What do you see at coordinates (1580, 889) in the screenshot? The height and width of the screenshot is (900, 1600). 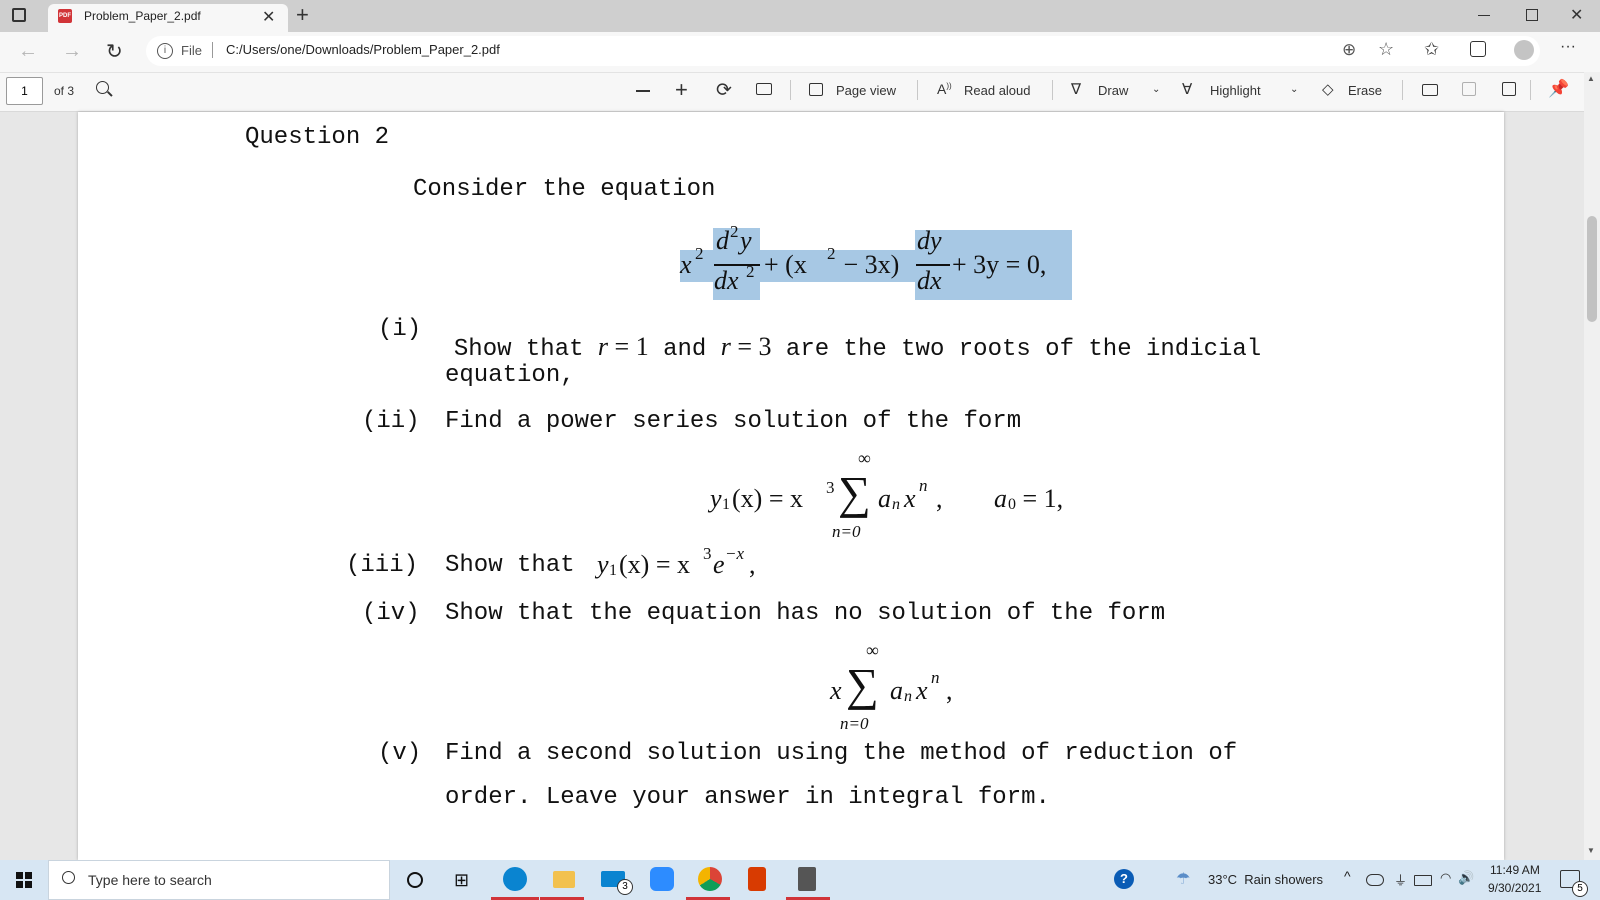 I see `notification-badge: 5` at bounding box center [1580, 889].